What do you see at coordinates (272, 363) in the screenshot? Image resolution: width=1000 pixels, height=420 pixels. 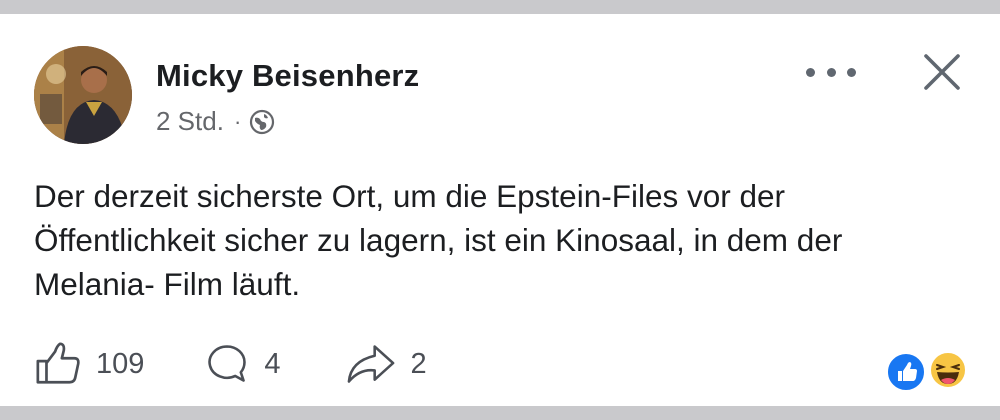 I see `comment-count: 4` at bounding box center [272, 363].